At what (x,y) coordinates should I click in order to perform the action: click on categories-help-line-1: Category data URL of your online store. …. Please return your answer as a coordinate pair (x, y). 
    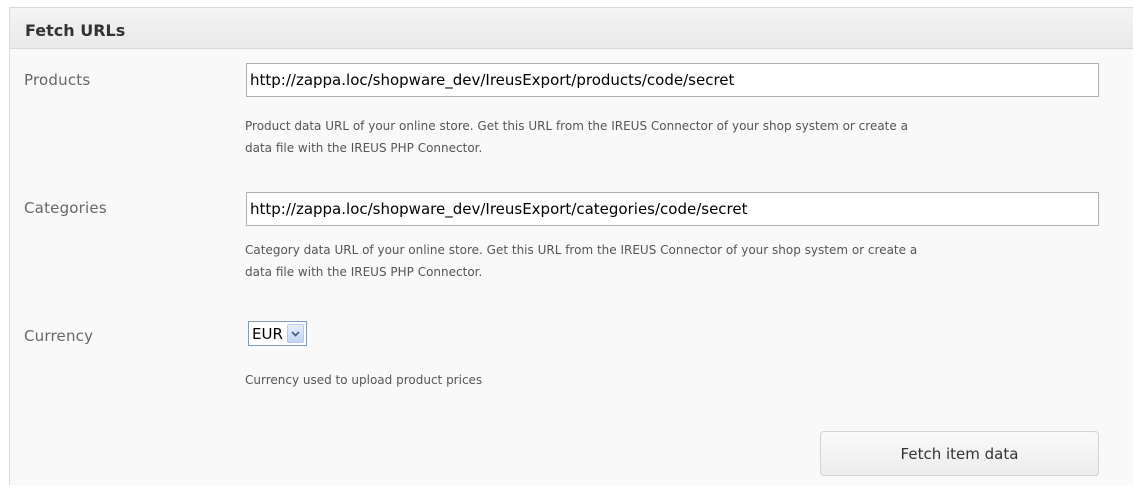
    Looking at the image, I should click on (581, 250).